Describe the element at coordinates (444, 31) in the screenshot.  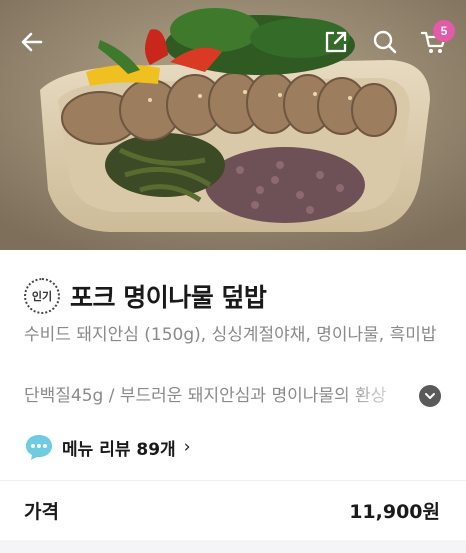
I see `cart-count-badge: 5` at that location.